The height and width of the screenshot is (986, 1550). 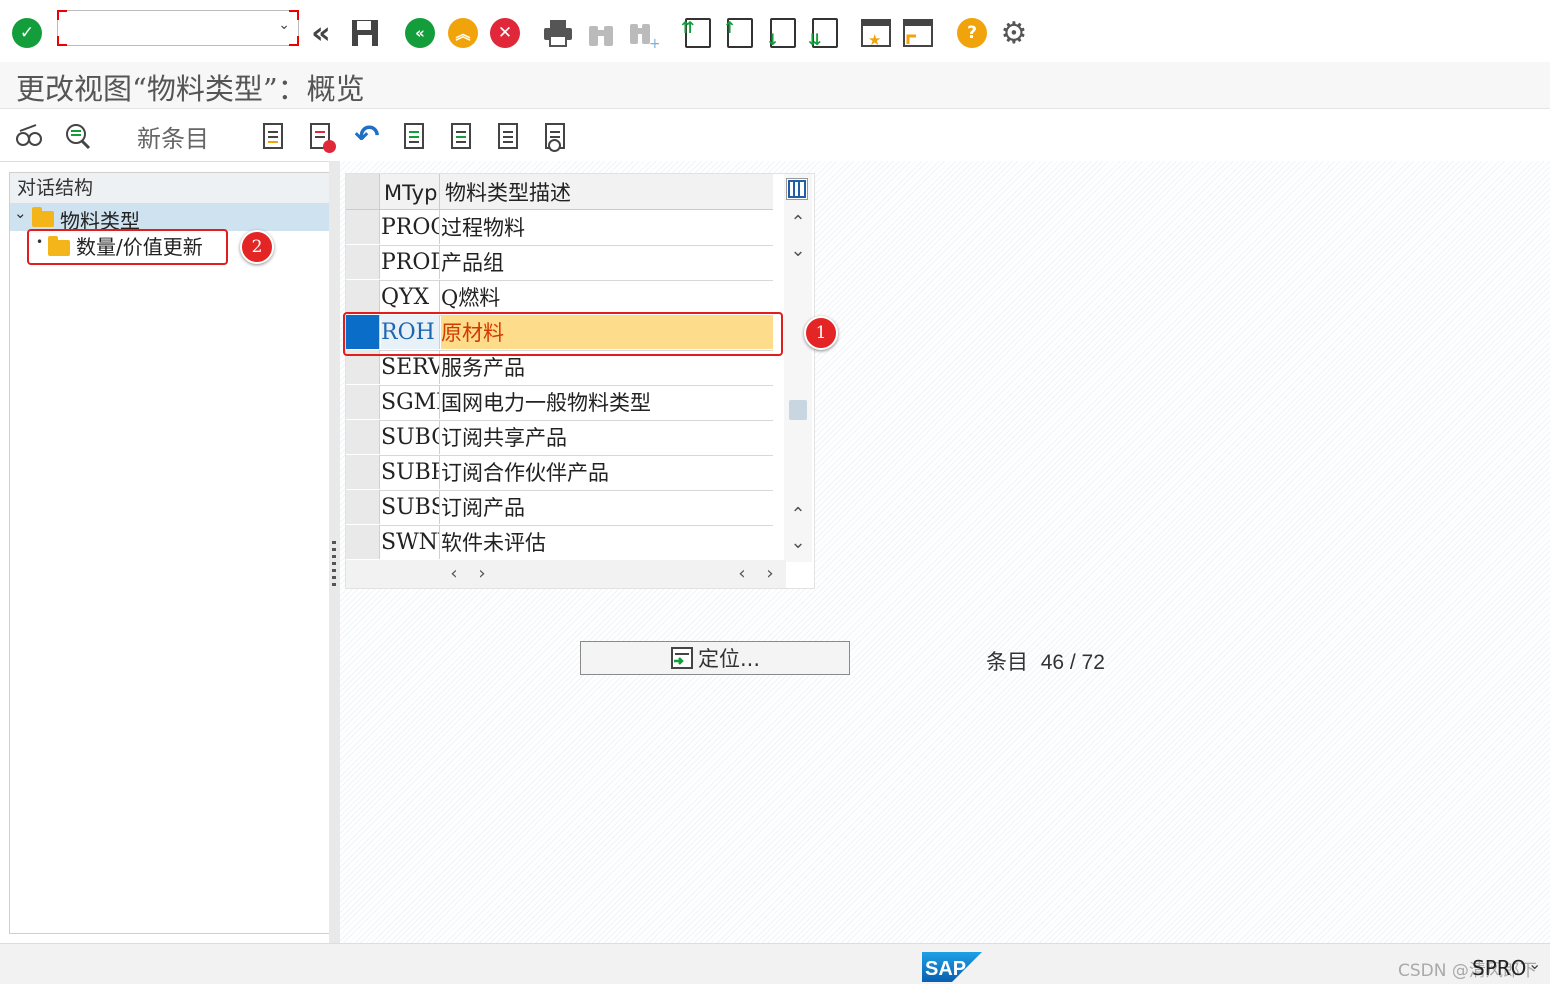 I want to click on column-header-description: 物料类型描述, so click(x=508, y=191).